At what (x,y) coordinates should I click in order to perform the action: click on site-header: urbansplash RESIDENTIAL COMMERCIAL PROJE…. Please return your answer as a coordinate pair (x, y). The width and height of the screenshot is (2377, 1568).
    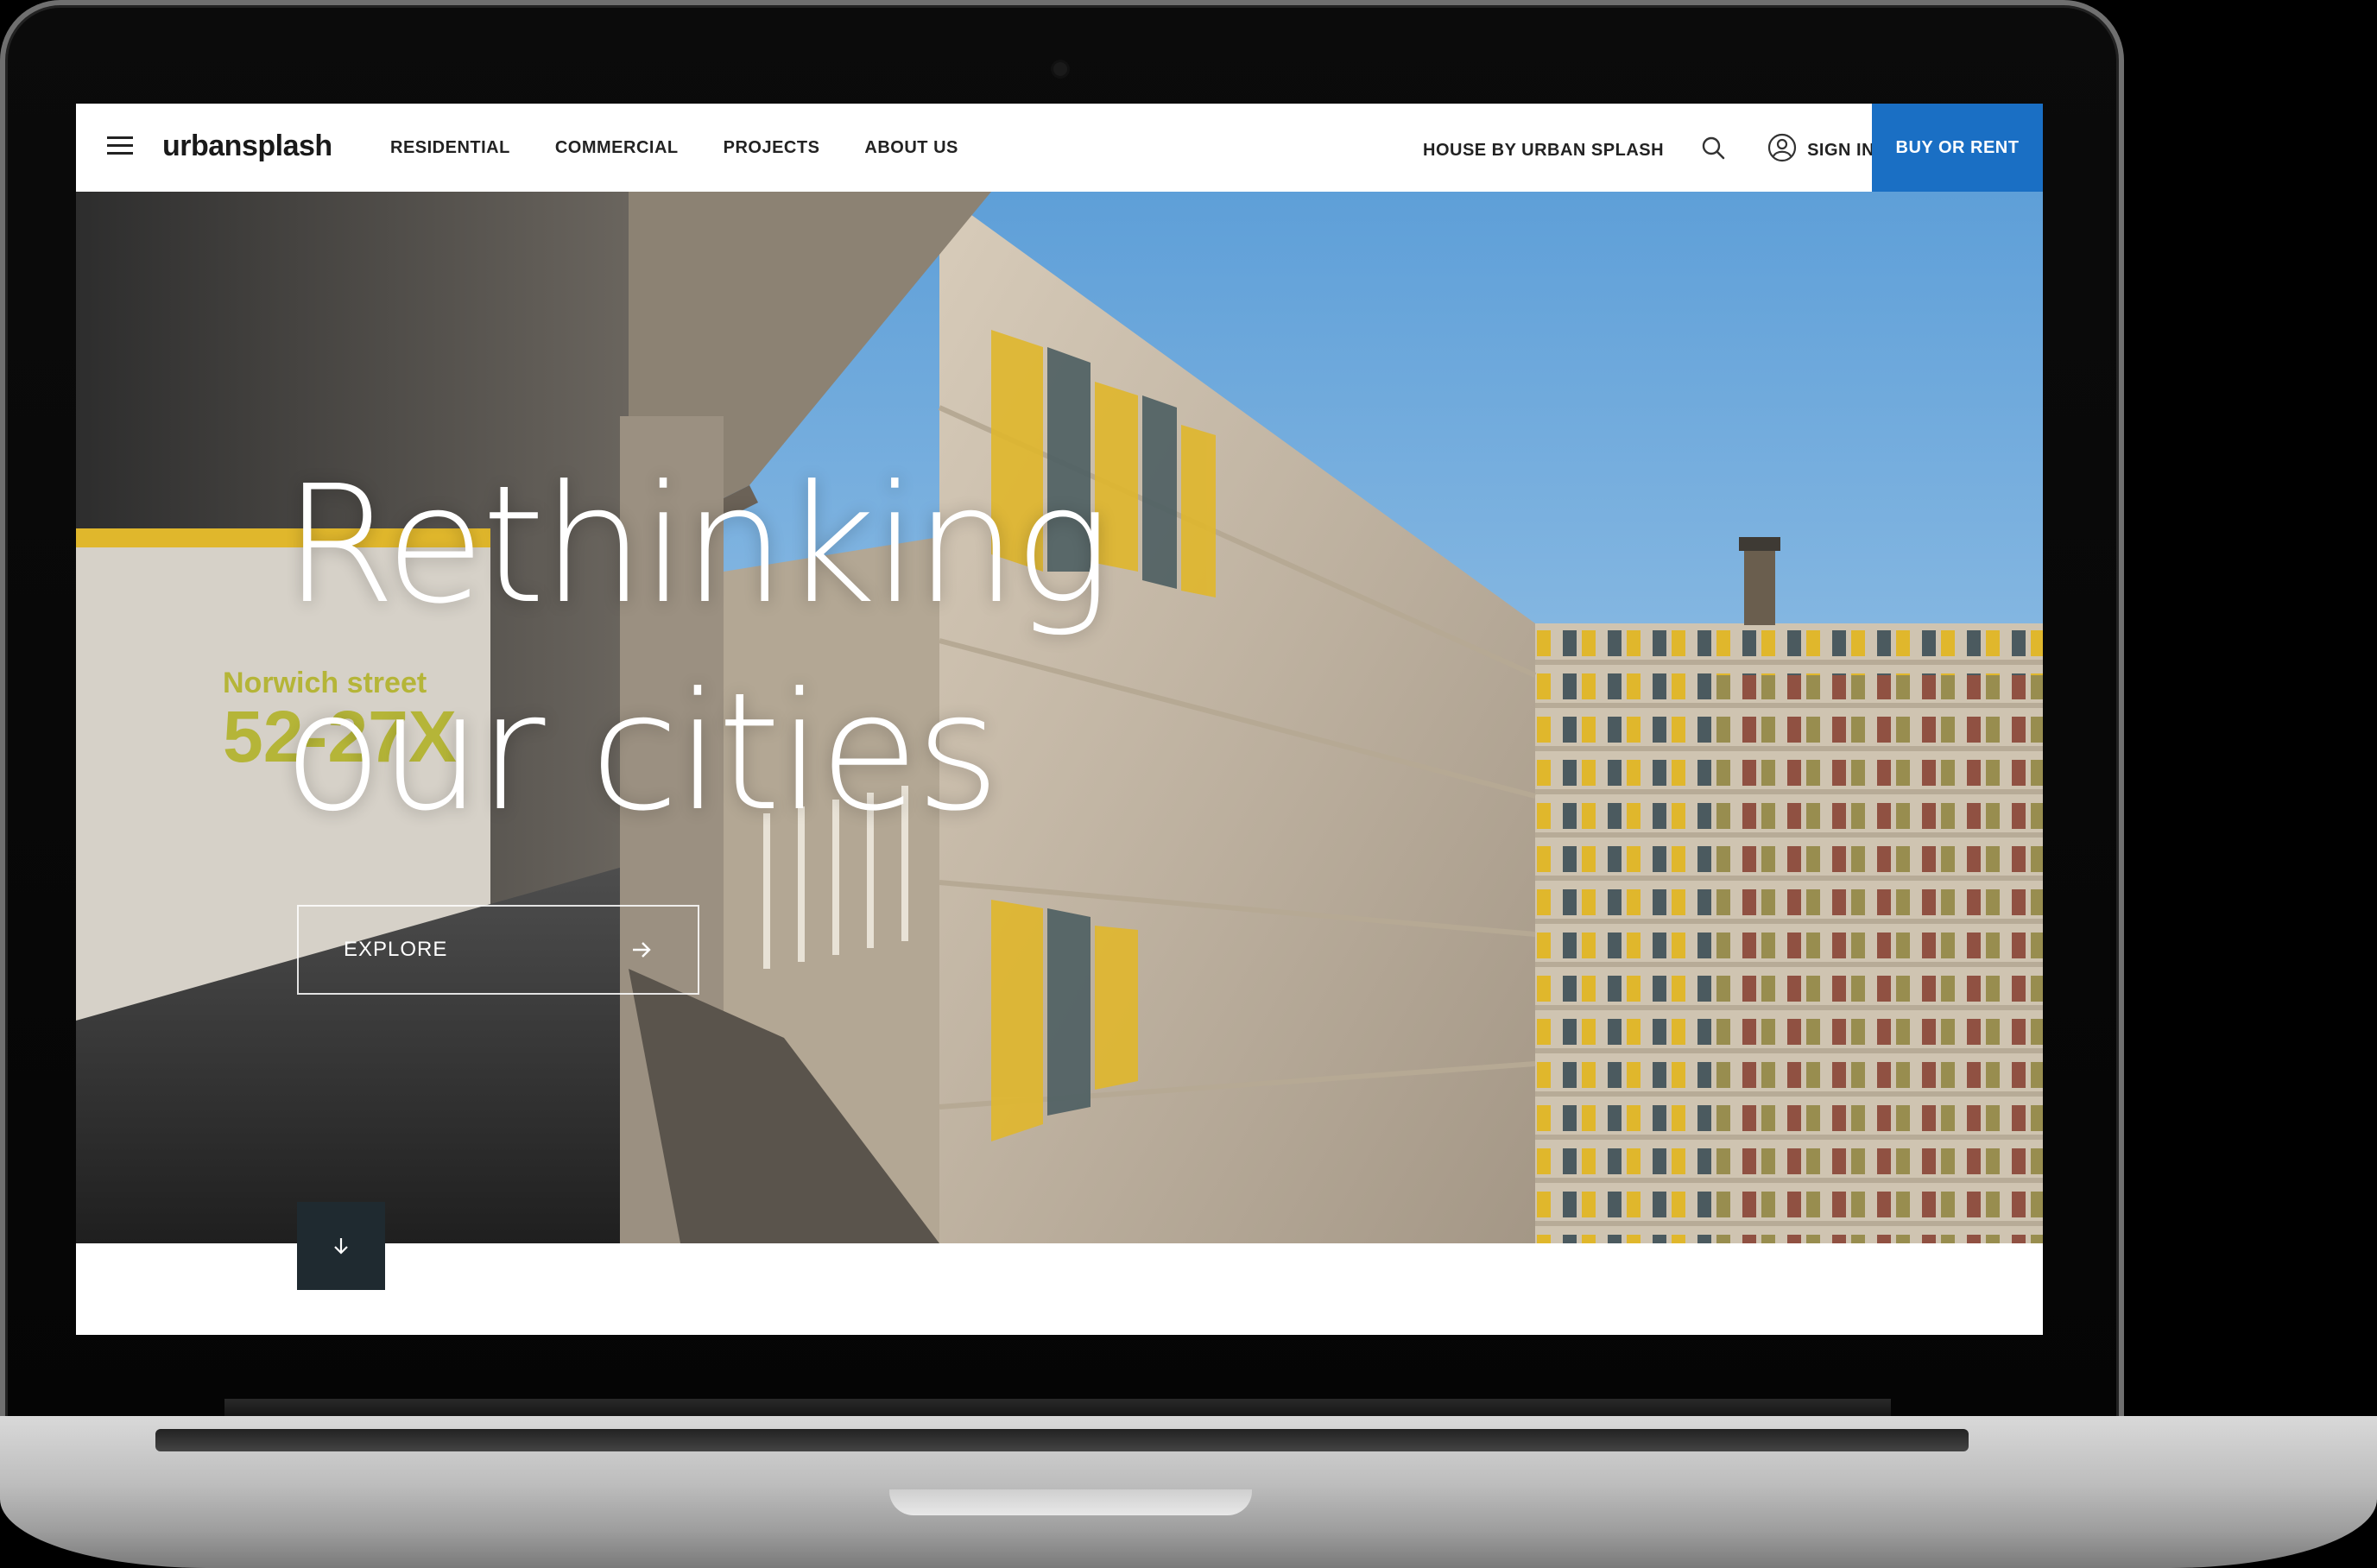
    Looking at the image, I should click on (1059, 148).